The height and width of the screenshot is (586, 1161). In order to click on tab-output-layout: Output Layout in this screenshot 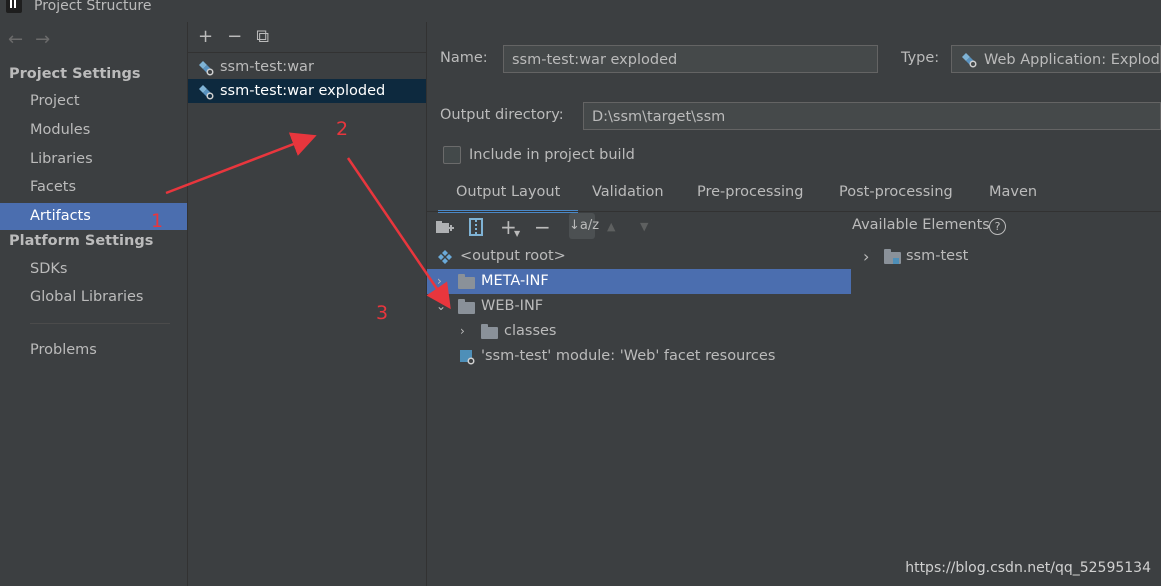, I will do `click(508, 198)`.